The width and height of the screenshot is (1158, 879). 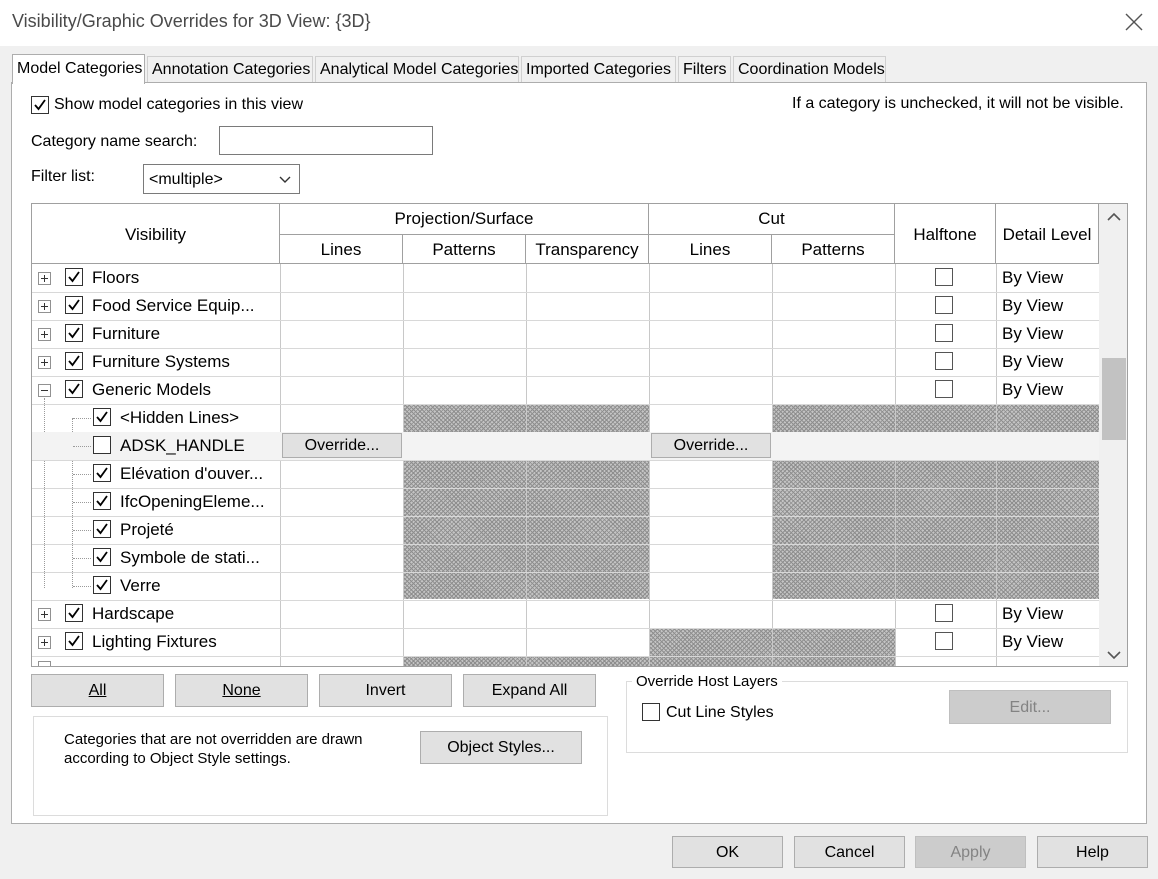 I want to click on table-row: Floors By View, so click(x=565, y=278).